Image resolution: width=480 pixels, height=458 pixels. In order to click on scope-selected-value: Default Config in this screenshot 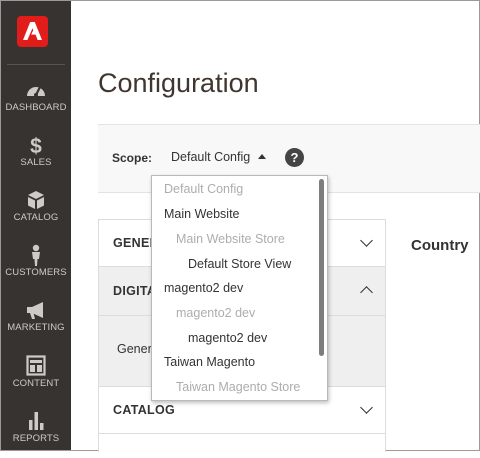, I will do `click(211, 157)`.